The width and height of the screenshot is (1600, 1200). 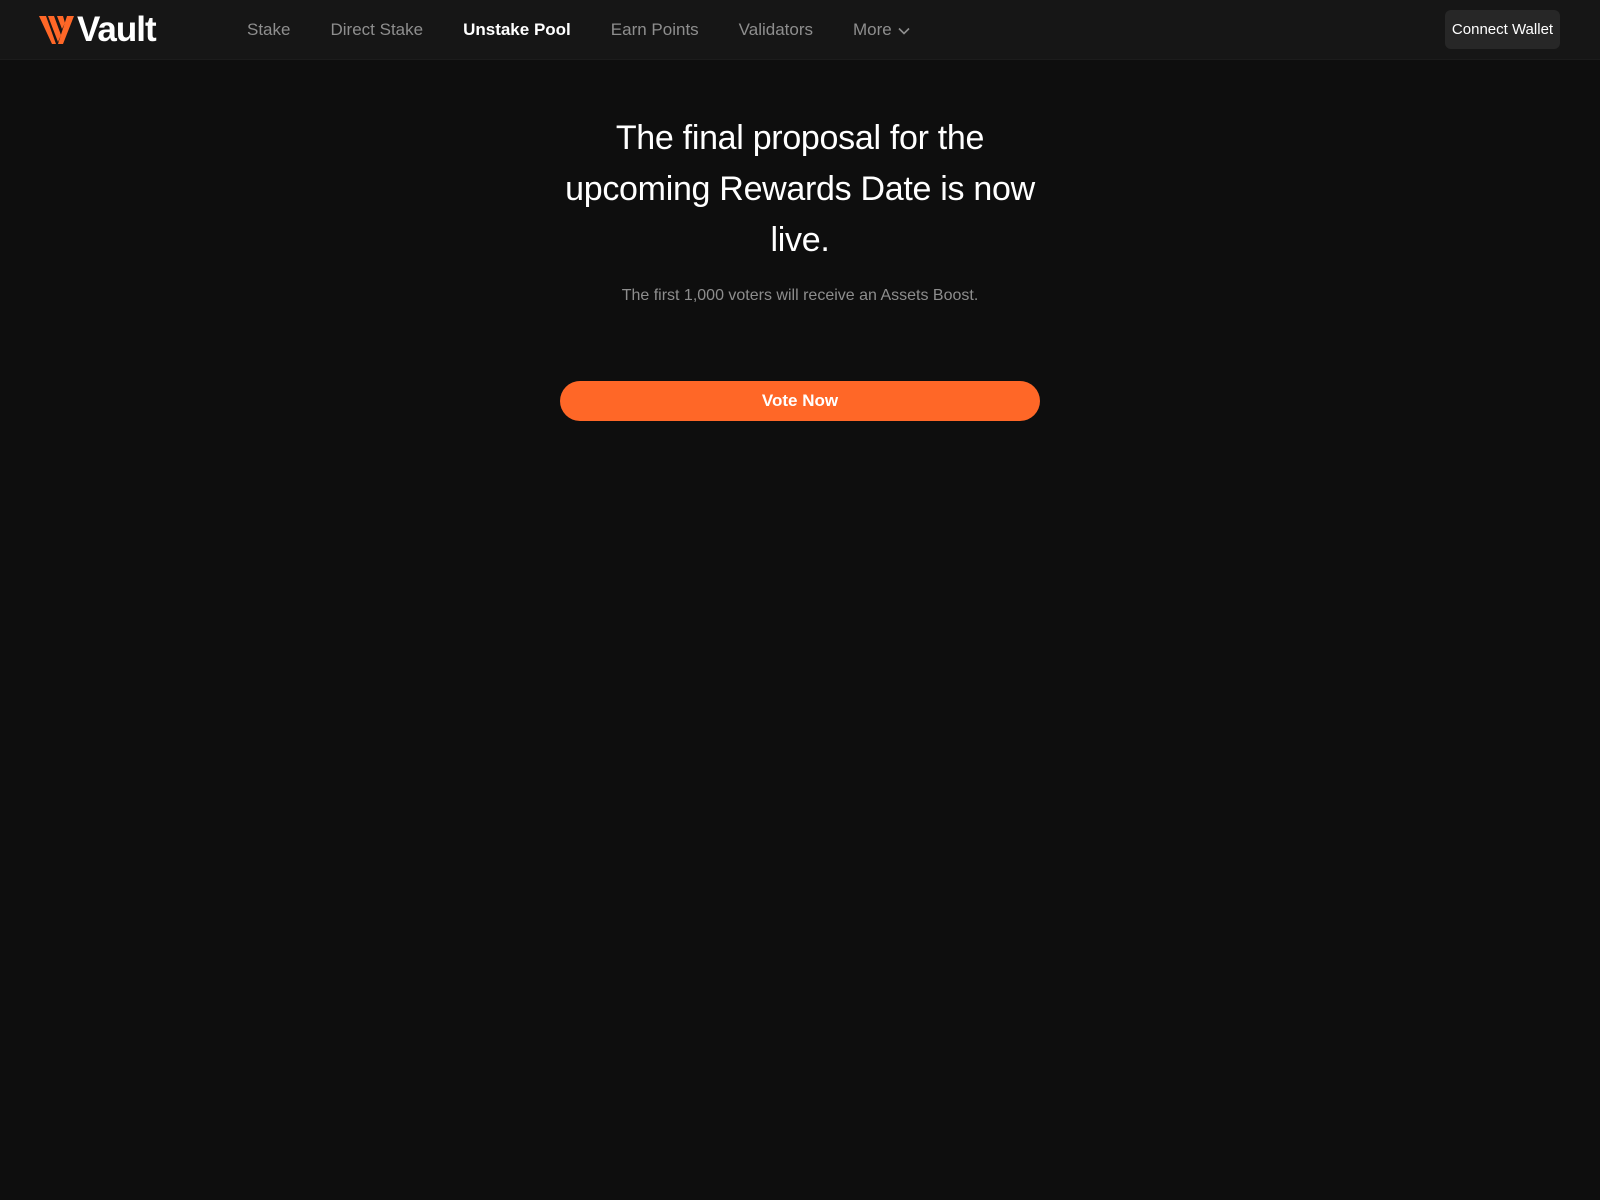 I want to click on nav-item-stake: Stake, so click(x=268, y=30).